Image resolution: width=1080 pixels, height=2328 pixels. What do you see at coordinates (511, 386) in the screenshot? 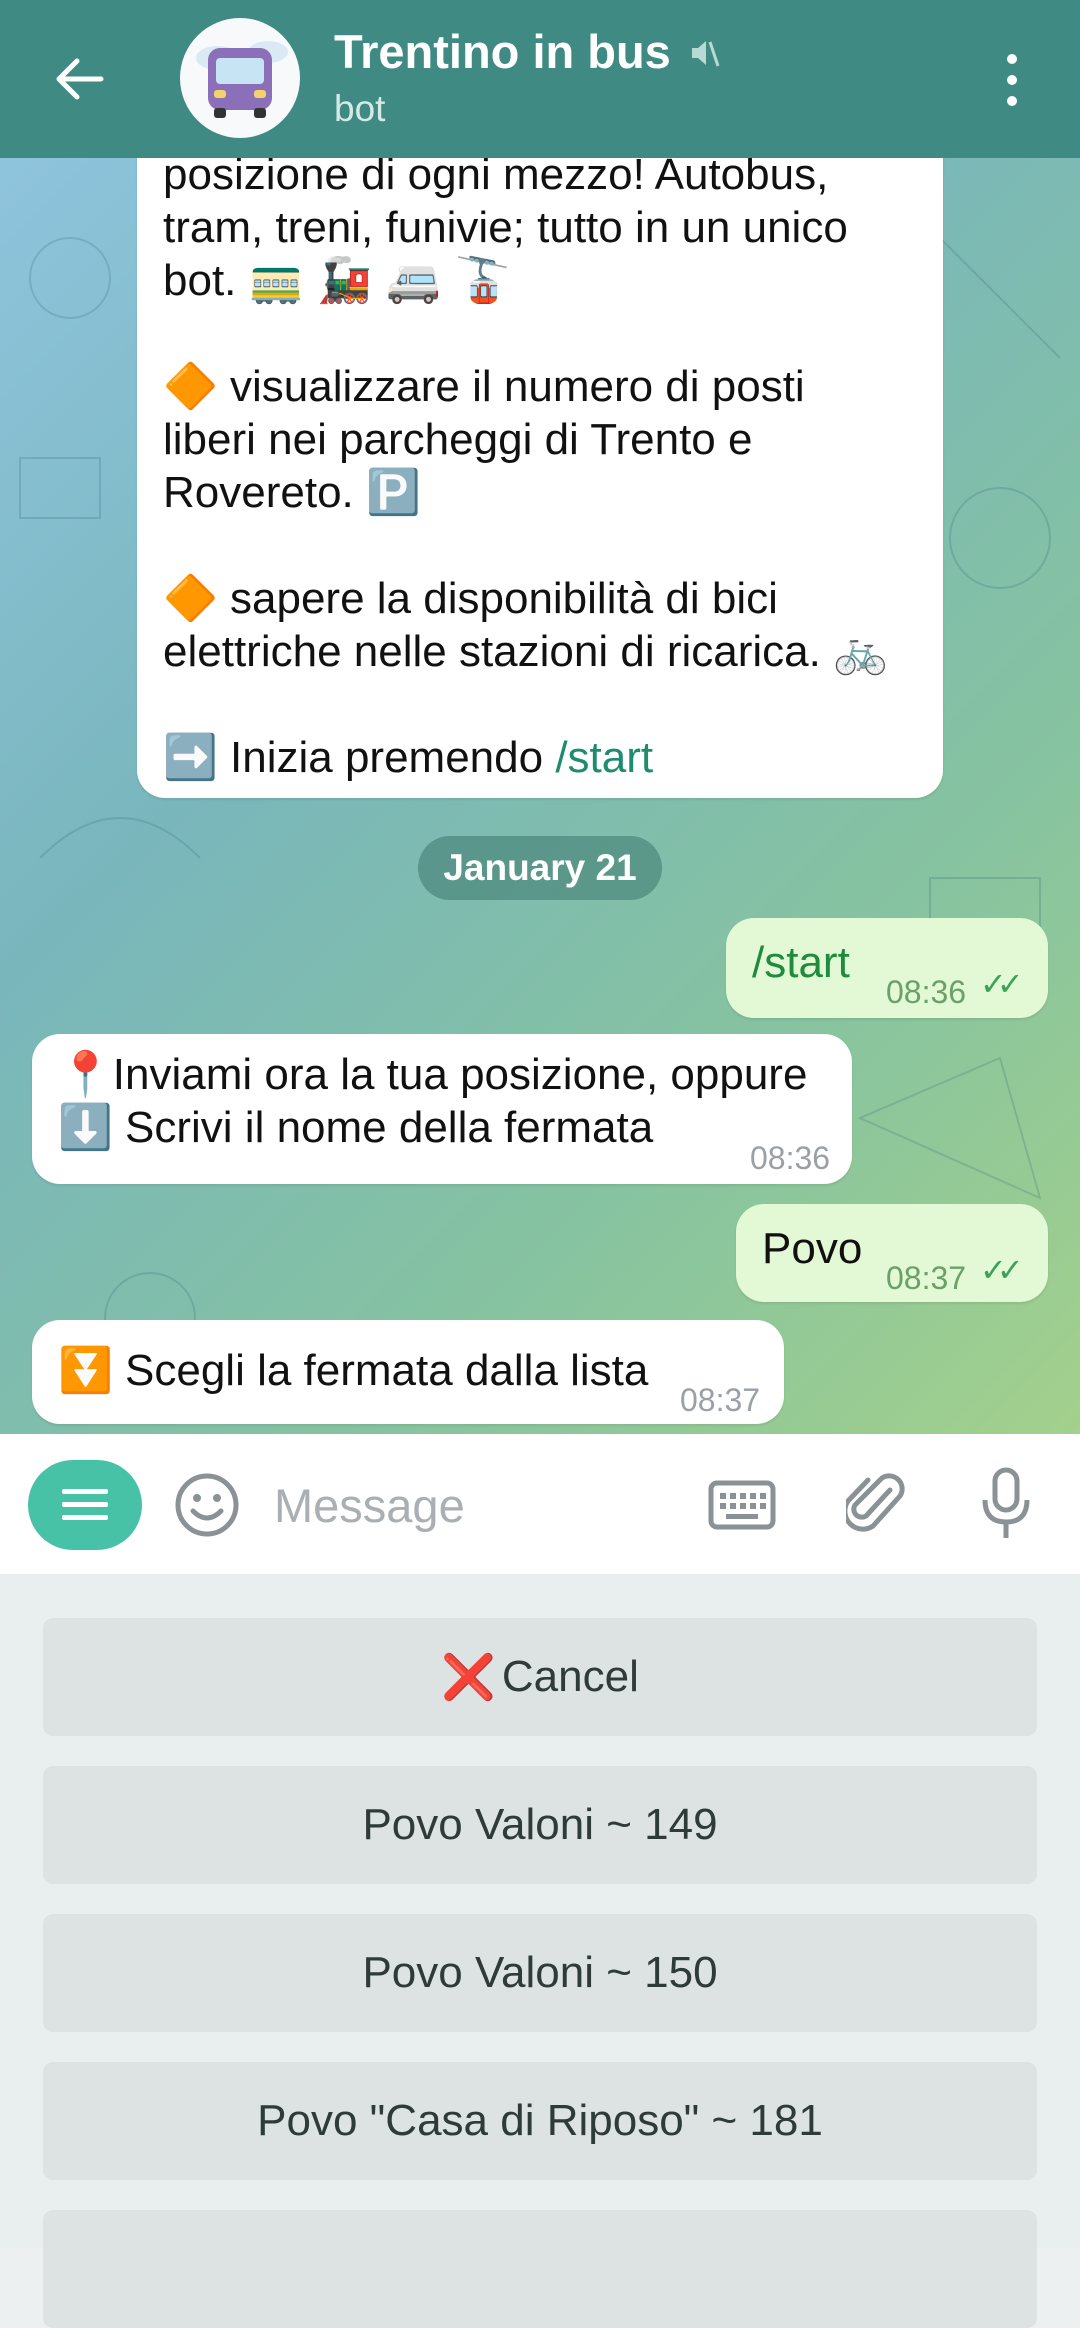
I see `bullet-parking-line-1: visualizzare il numero di posti` at bounding box center [511, 386].